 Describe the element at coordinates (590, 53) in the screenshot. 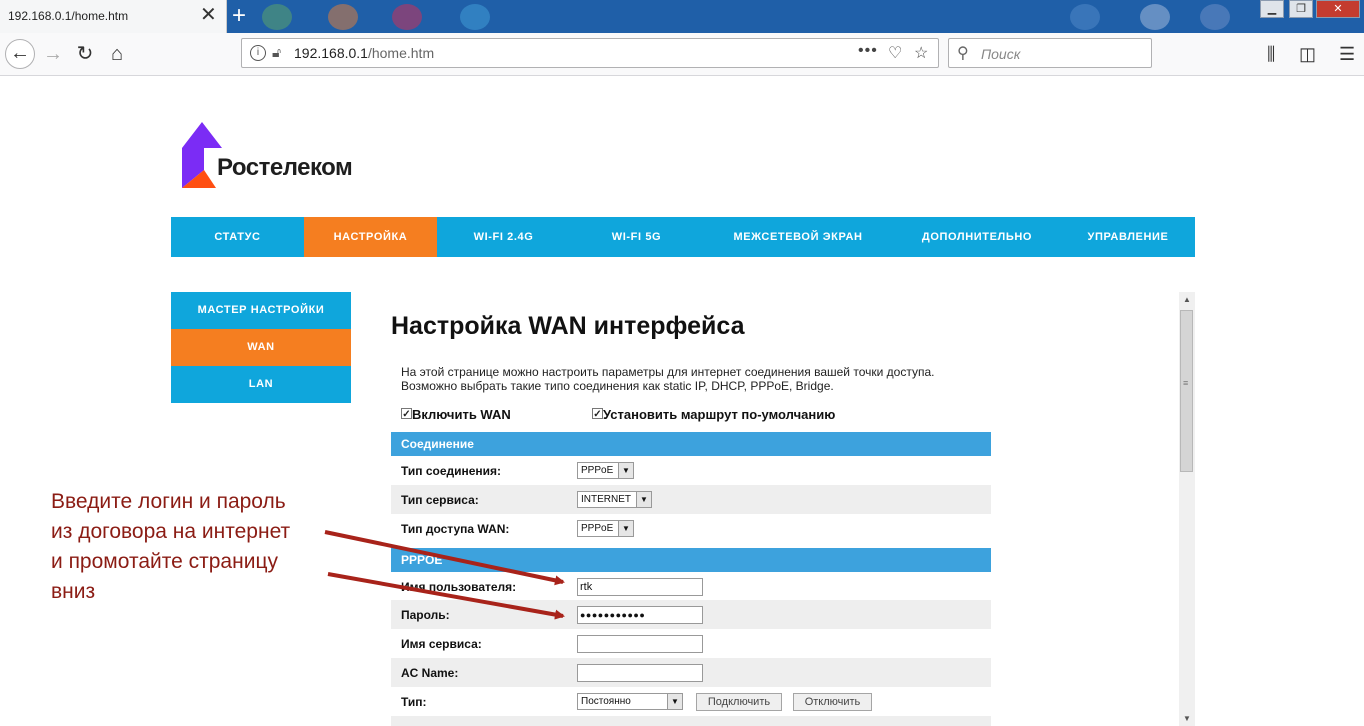

I see `url-bar: i 🔓︎ 192.168.0.1/home.htm ••• ♡ ☆` at that location.